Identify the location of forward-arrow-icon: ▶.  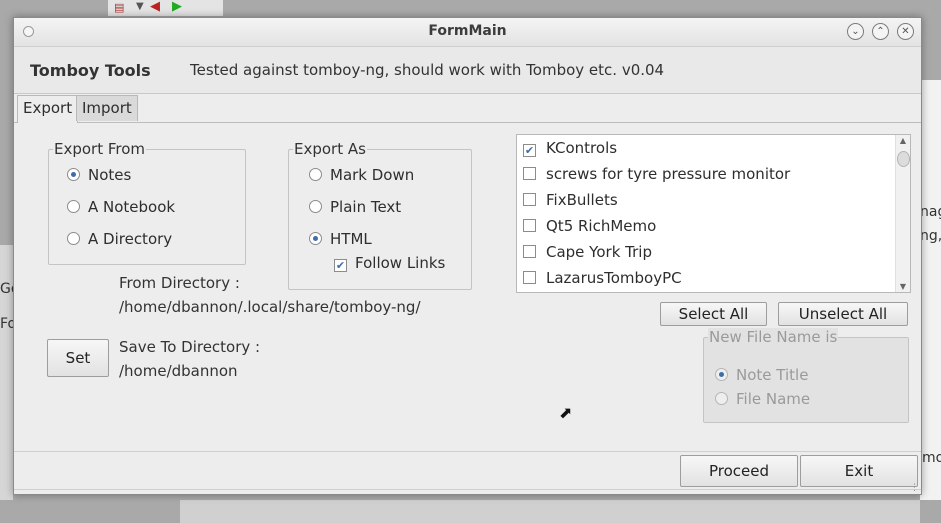
(177, 7).